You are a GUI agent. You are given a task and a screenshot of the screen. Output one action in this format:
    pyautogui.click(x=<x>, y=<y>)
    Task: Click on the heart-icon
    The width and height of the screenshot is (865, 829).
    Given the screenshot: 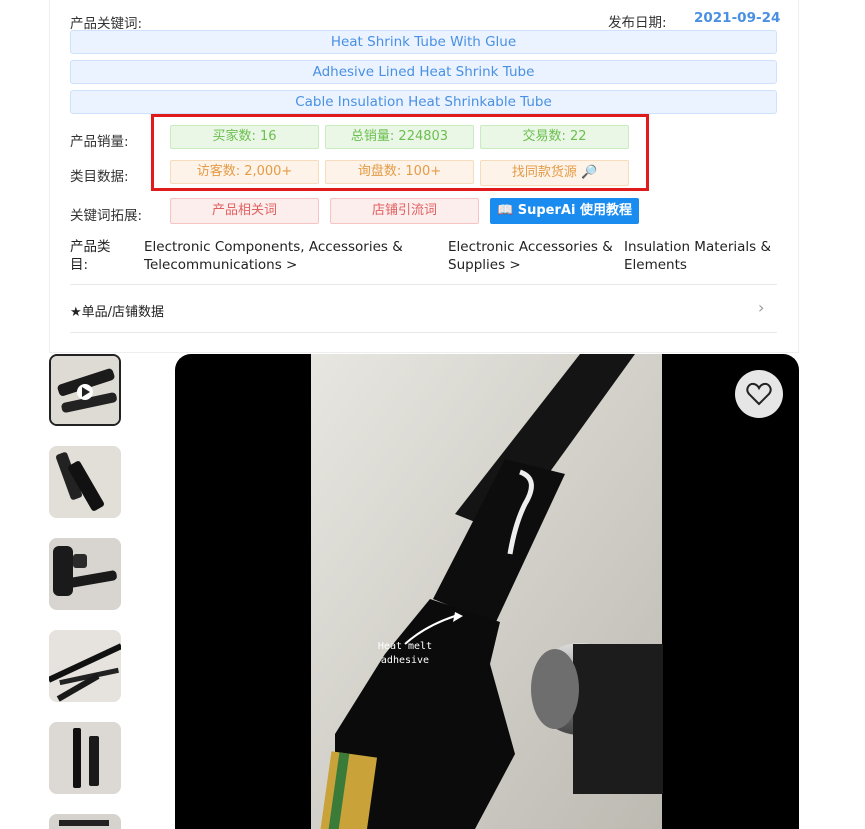 What is the action you would take?
    pyautogui.click(x=759, y=394)
    